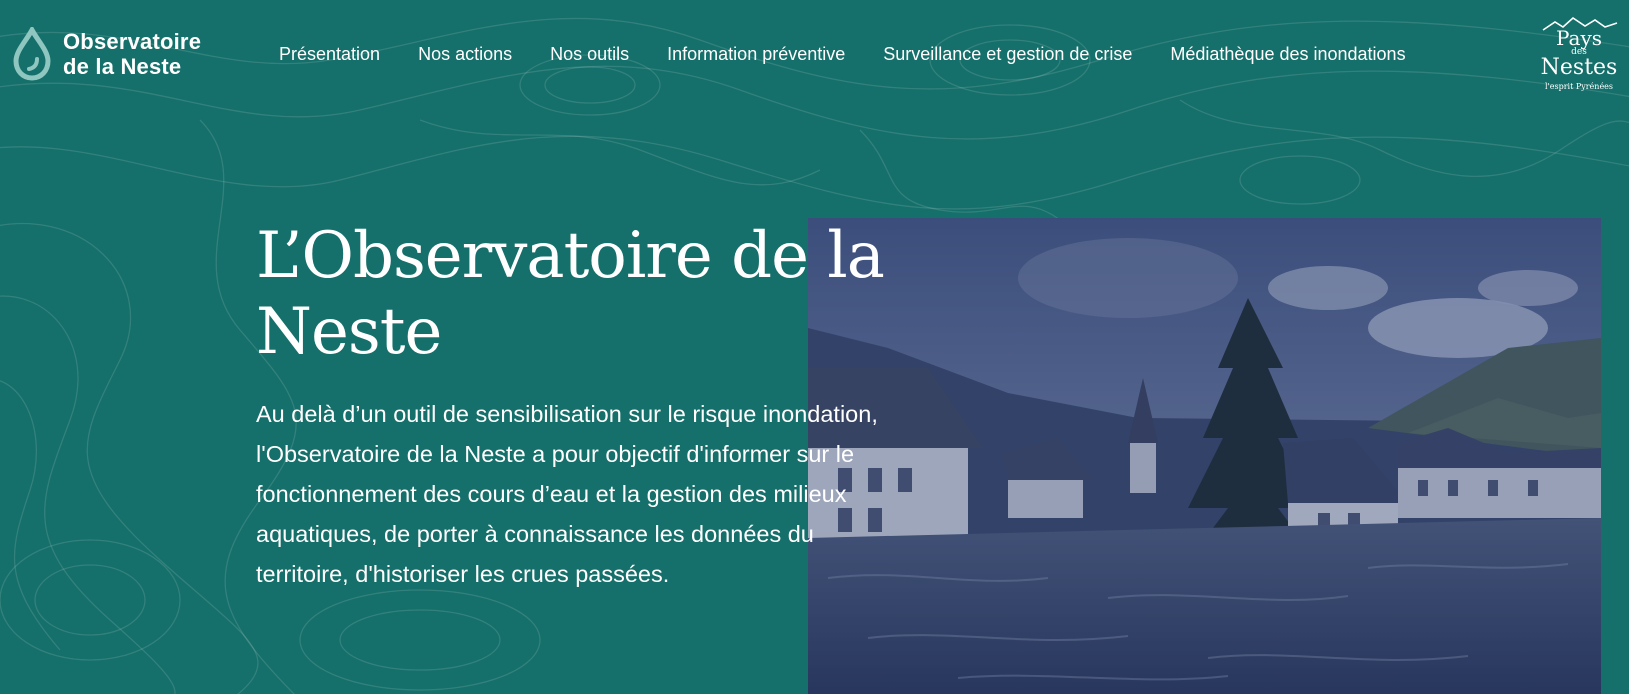 This screenshot has height=694, width=1629. What do you see at coordinates (132, 41) in the screenshot?
I see `site-name-line1: Observatoire` at bounding box center [132, 41].